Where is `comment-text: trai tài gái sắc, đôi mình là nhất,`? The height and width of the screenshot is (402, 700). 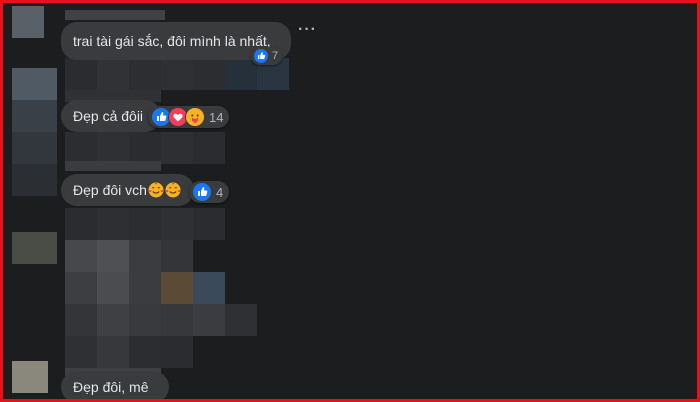
comment-text: trai tài gái sắc, đôi mình là nhất, is located at coordinates (172, 41).